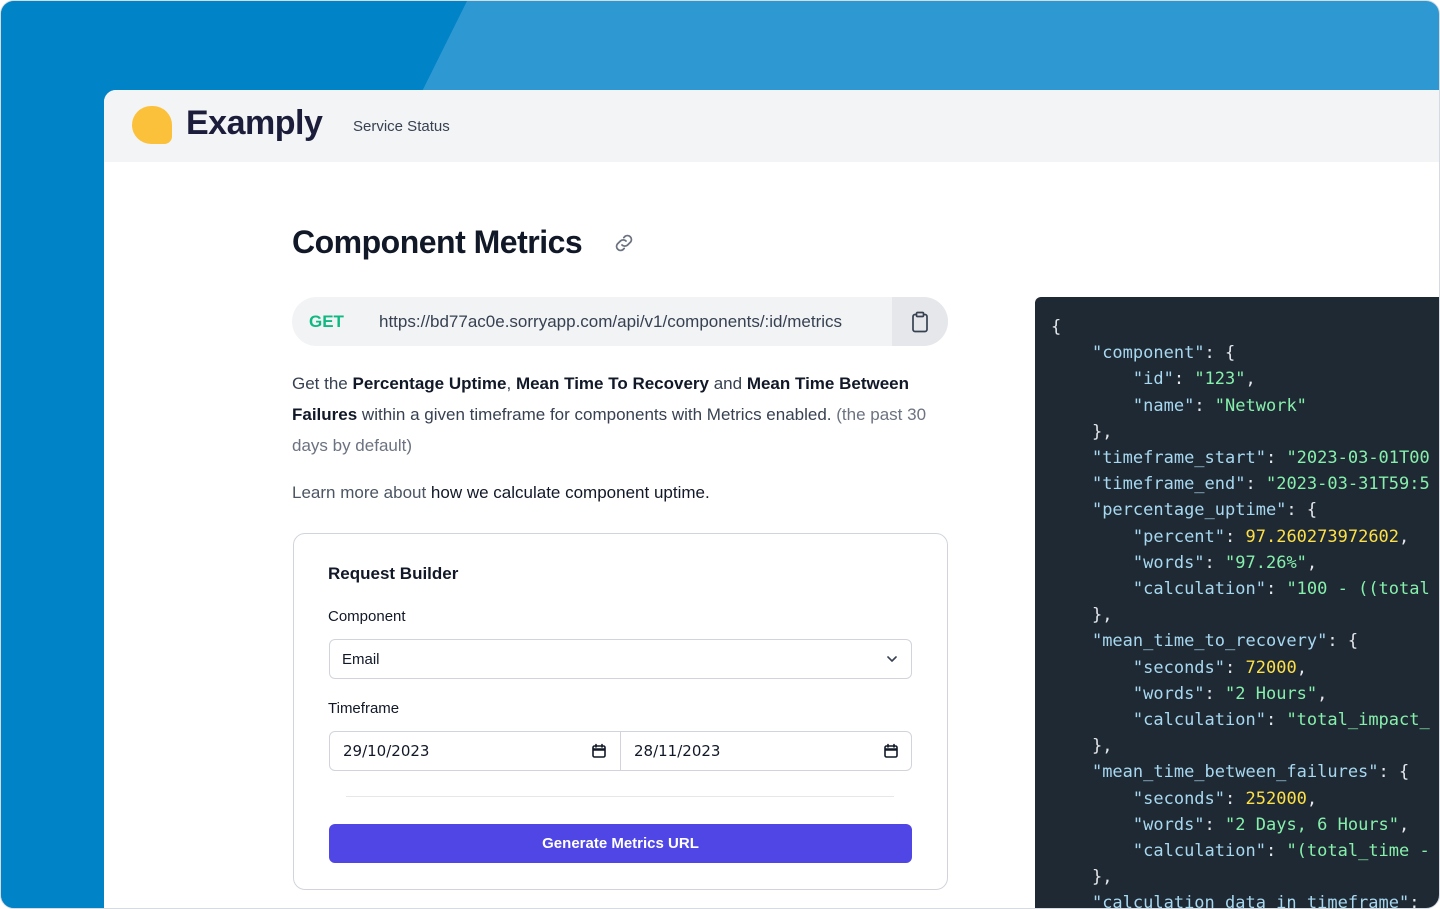  Describe the element at coordinates (393, 573) in the screenshot. I see `request-builder-title: Request Builder` at that location.